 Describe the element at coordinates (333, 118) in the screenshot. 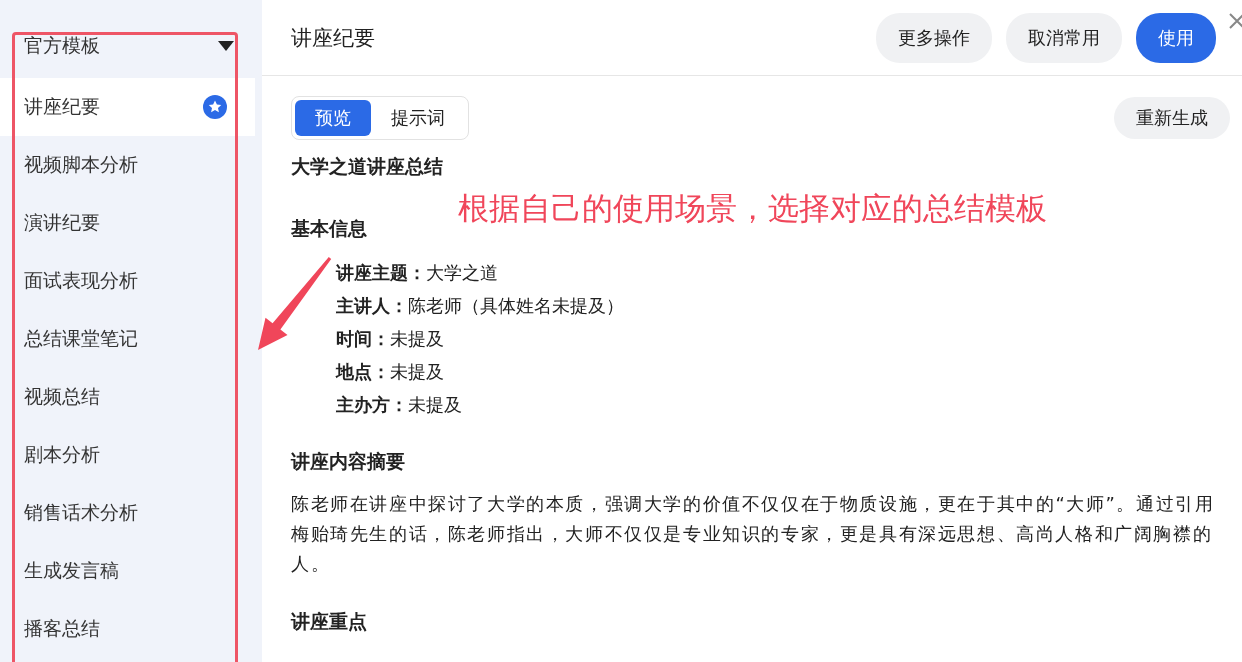

I see `view-tab: 预览` at that location.